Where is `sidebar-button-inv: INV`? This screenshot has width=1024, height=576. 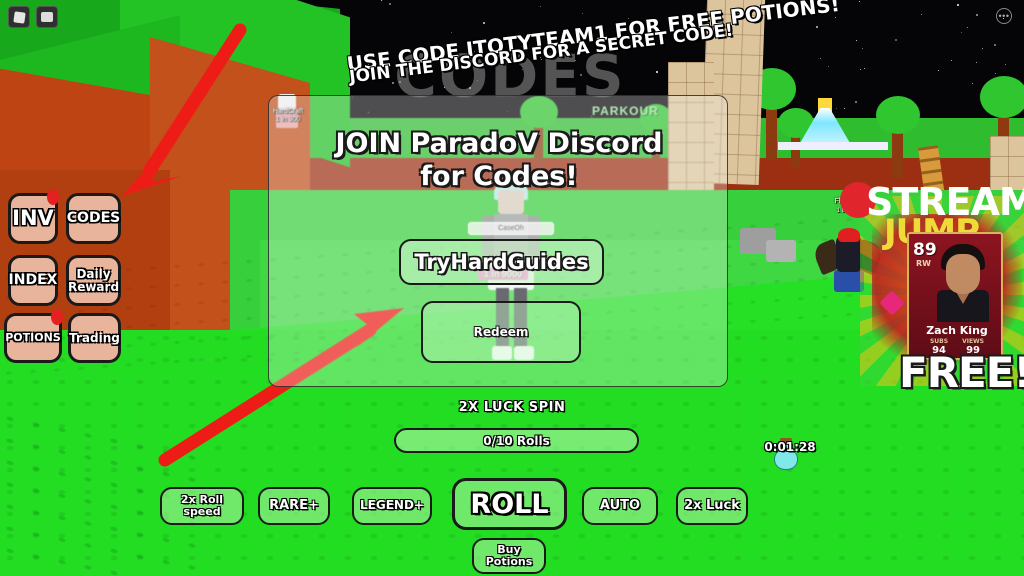
sidebar-button-inv: INV is located at coordinates (33, 216).